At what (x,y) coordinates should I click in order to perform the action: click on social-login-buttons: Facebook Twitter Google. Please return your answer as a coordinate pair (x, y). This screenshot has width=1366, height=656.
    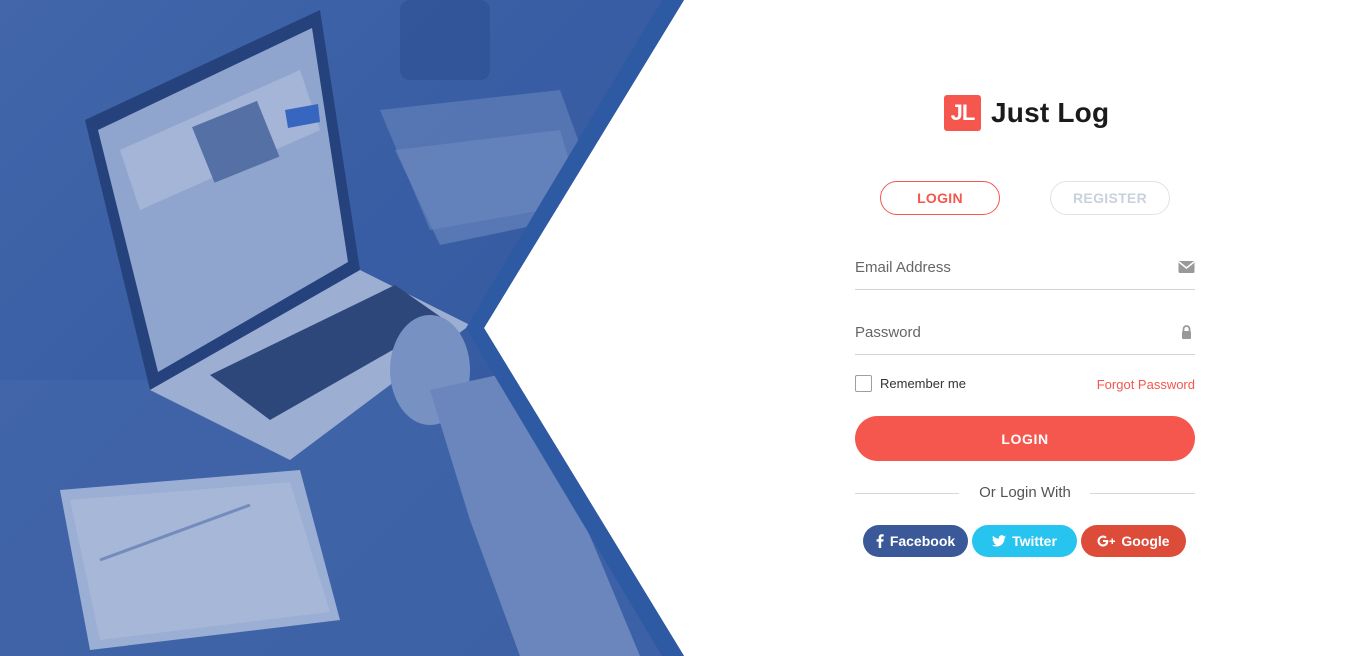
    Looking at the image, I should click on (1025, 541).